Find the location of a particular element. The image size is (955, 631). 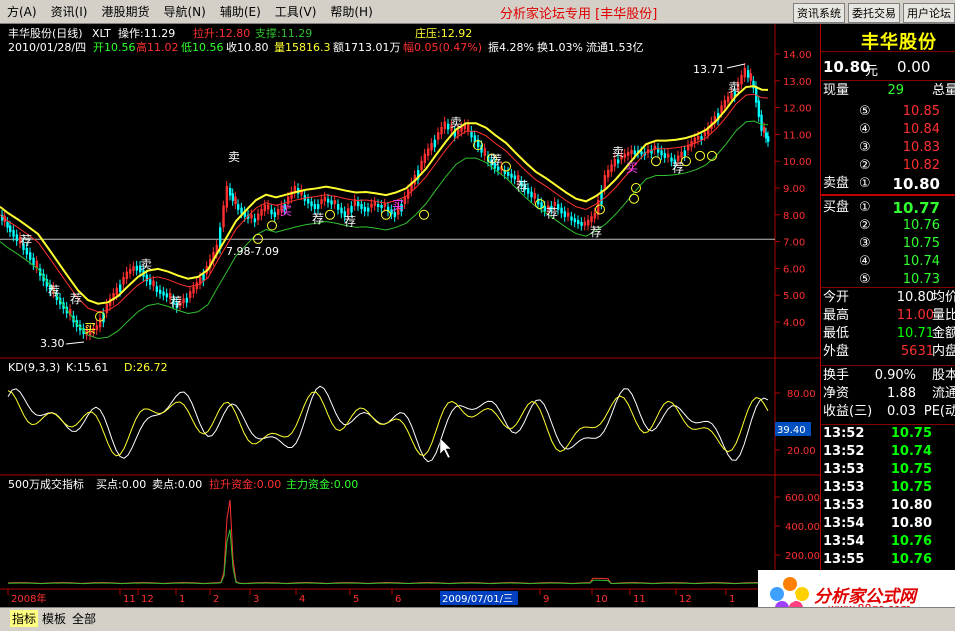

level-number: ④ is located at coordinates (865, 261).